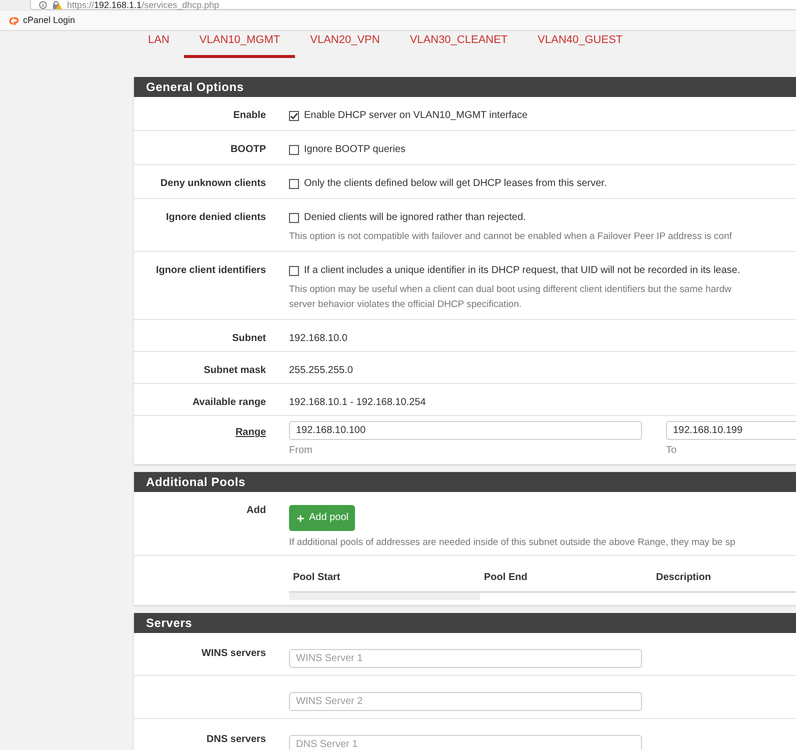 Image resolution: width=796 pixels, height=750 pixels. I want to click on value-text: 255.255.255.0, so click(321, 370).